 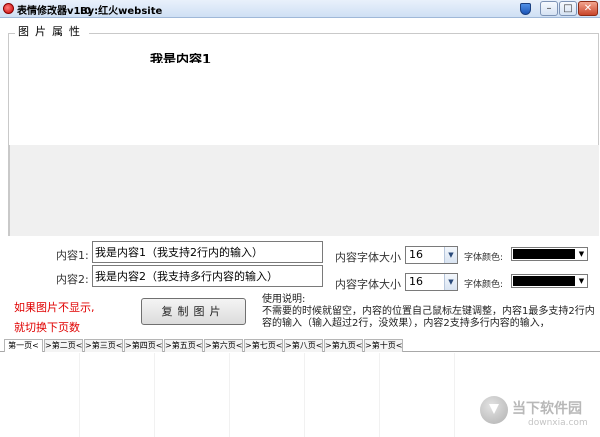 What do you see at coordinates (368, 257) in the screenshot?
I see `font-size-label-1: 内容字体大小` at bounding box center [368, 257].